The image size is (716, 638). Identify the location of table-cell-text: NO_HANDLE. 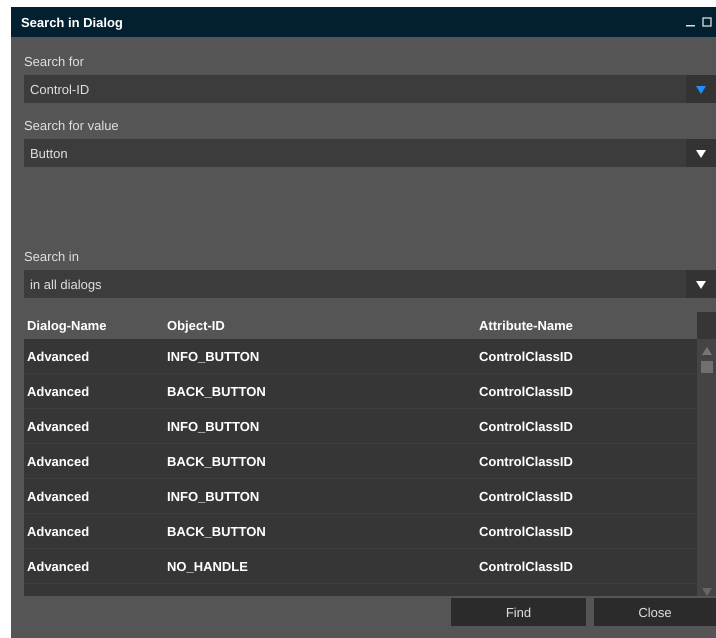
(208, 566).